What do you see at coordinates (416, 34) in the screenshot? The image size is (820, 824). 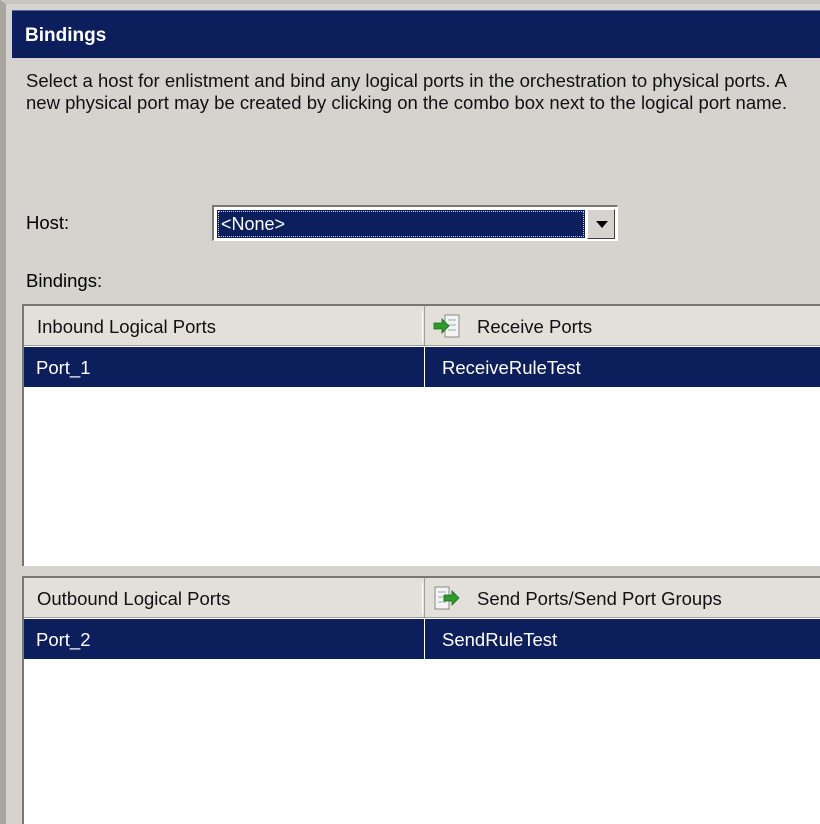 I see `page-title: Bindings` at bounding box center [416, 34].